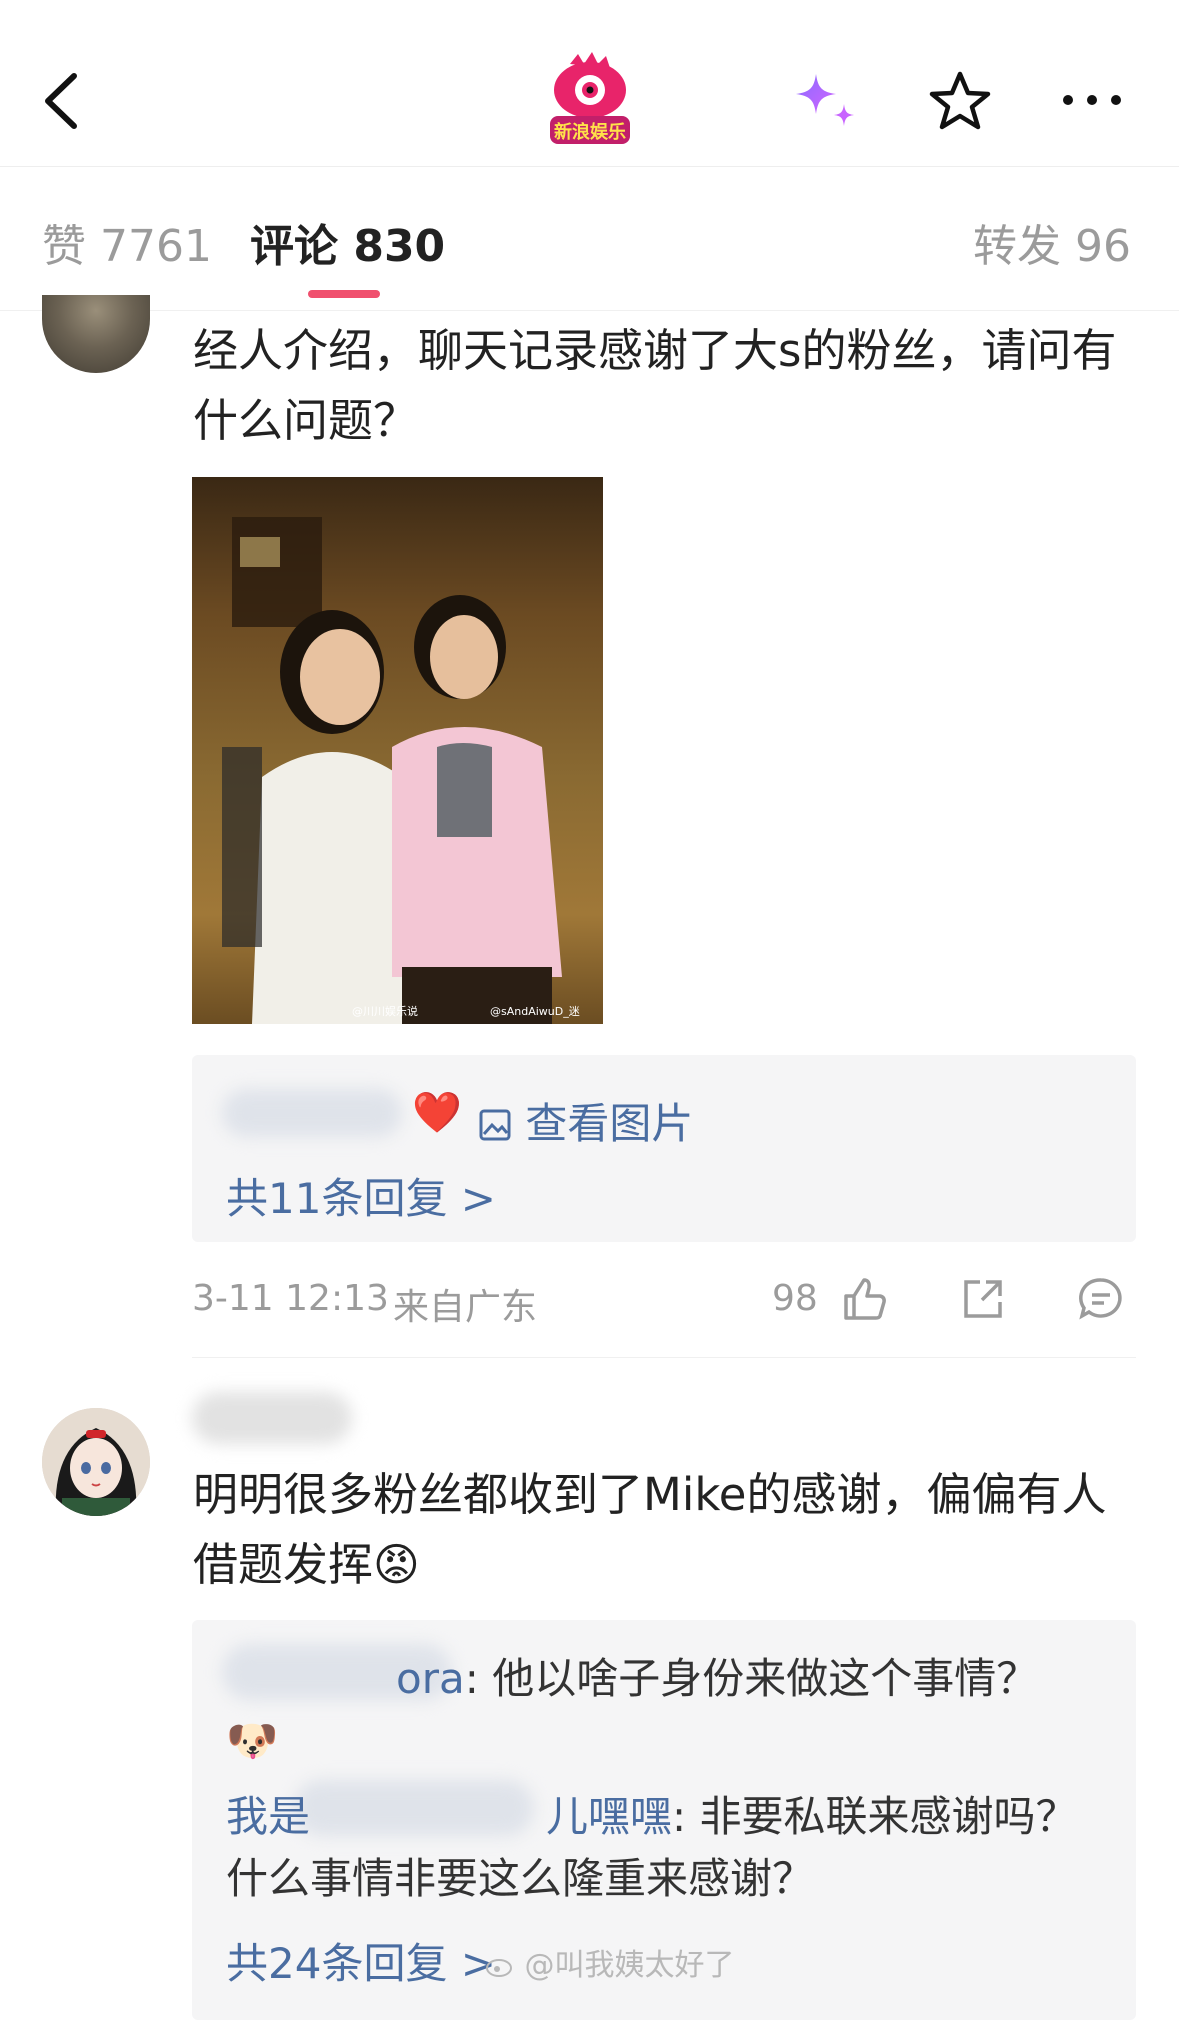 This screenshot has width=1179, height=2020. What do you see at coordinates (268, 1816) in the screenshot?
I see `reply-username-start: 我是` at bounding box center [268, 1816].